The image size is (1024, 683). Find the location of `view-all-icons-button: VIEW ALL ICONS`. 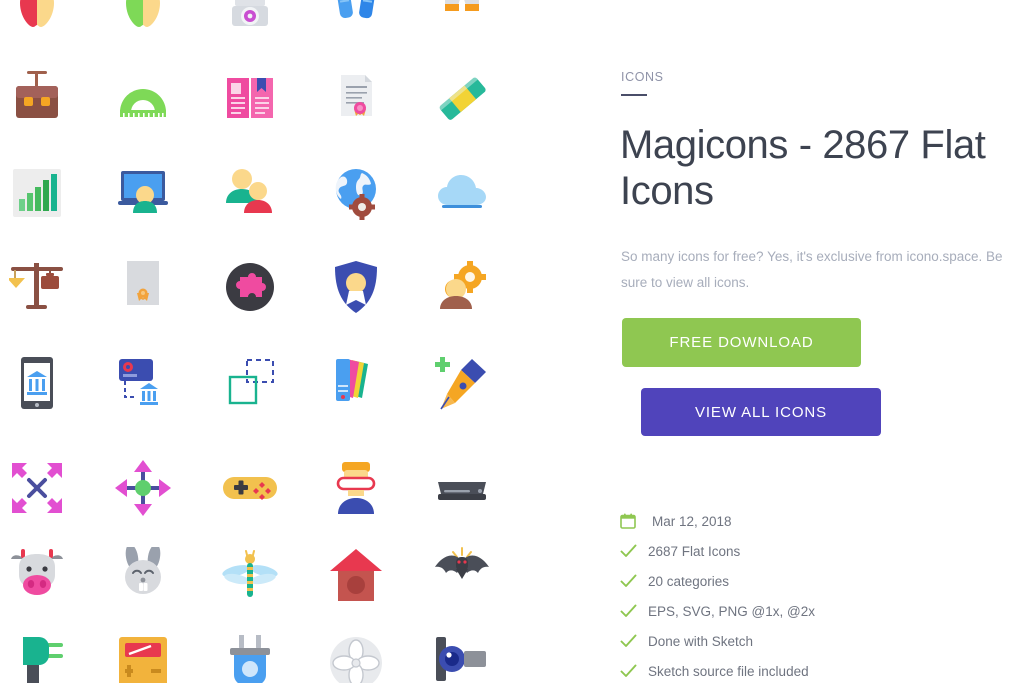

view-all-icons-button: VIEW ALL ICONS is located at coordinates (761, 412).